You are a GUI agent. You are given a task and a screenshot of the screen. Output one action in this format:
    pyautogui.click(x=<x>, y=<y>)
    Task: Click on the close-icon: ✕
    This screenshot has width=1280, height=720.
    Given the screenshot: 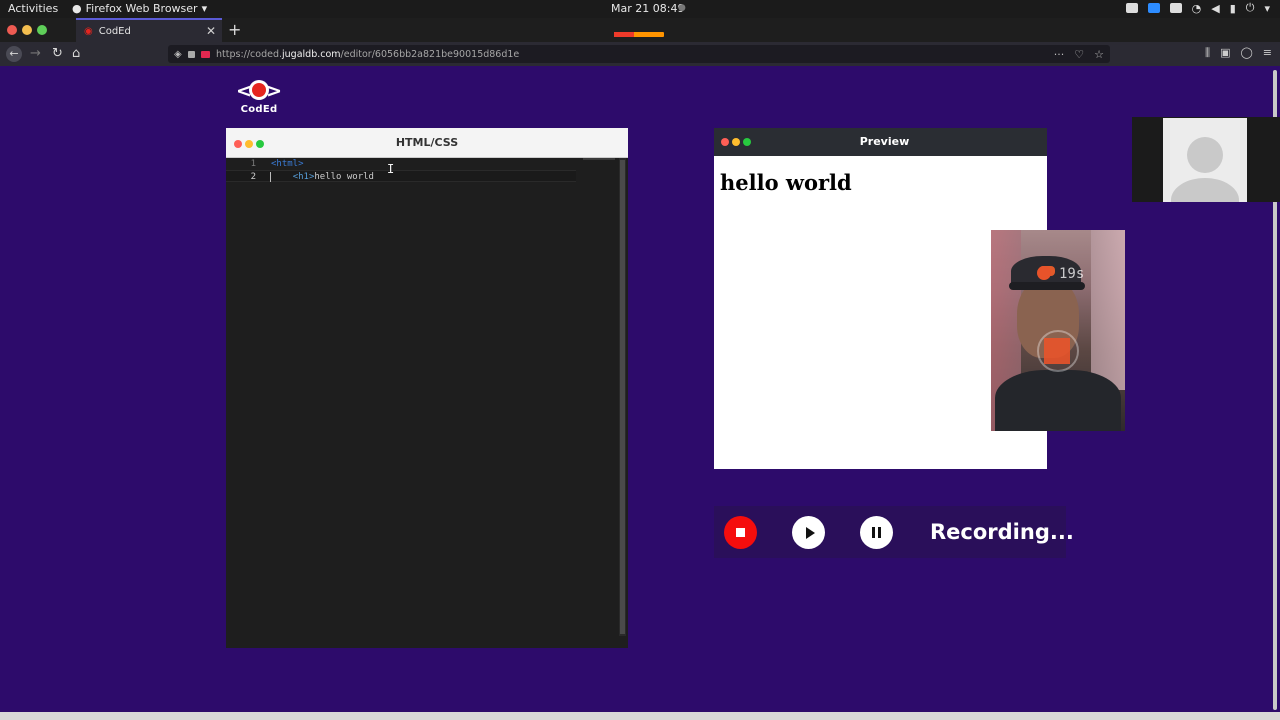 What is the action you would take?
    pyautogui.click(x=211, y=31)
    